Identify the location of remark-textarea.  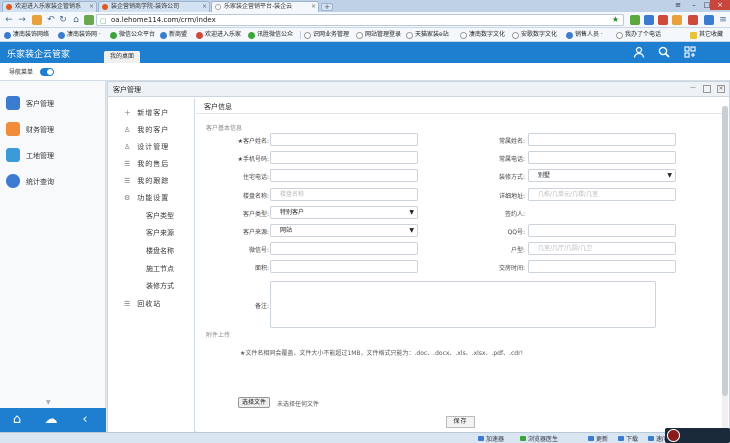
(463, 304).